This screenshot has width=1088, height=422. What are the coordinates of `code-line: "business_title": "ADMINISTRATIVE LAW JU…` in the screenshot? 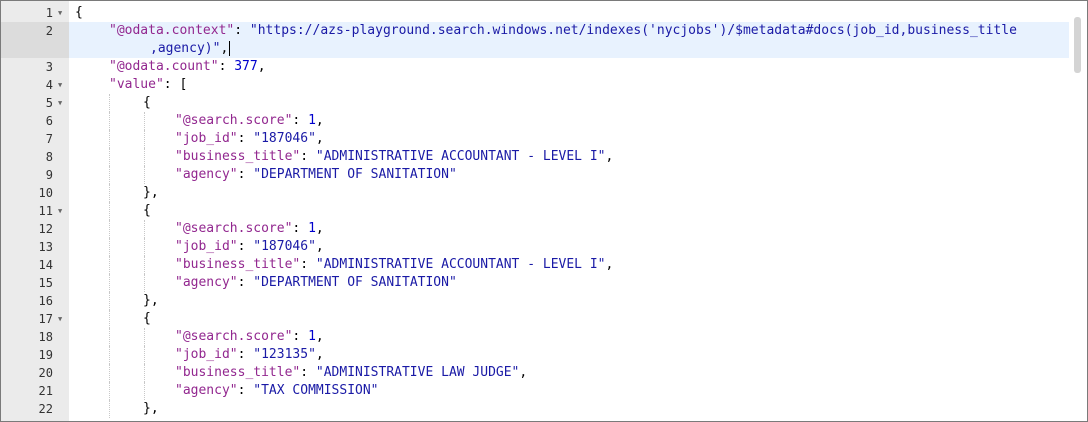 It's located at (569, 373).